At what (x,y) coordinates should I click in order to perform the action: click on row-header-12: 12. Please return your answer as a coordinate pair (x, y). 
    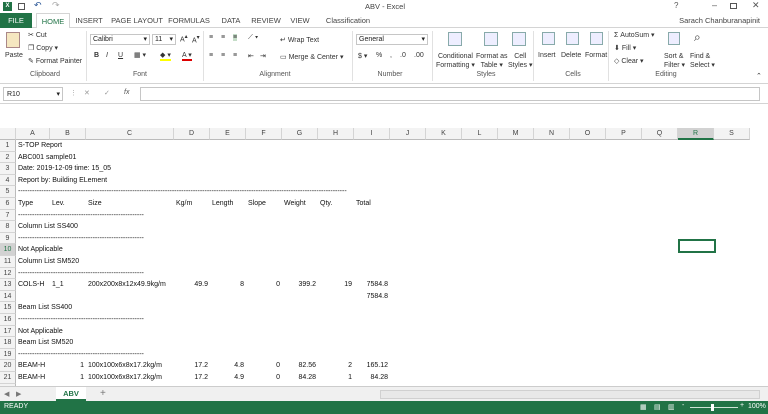
    Looking at the image, I should click on (8, 273).